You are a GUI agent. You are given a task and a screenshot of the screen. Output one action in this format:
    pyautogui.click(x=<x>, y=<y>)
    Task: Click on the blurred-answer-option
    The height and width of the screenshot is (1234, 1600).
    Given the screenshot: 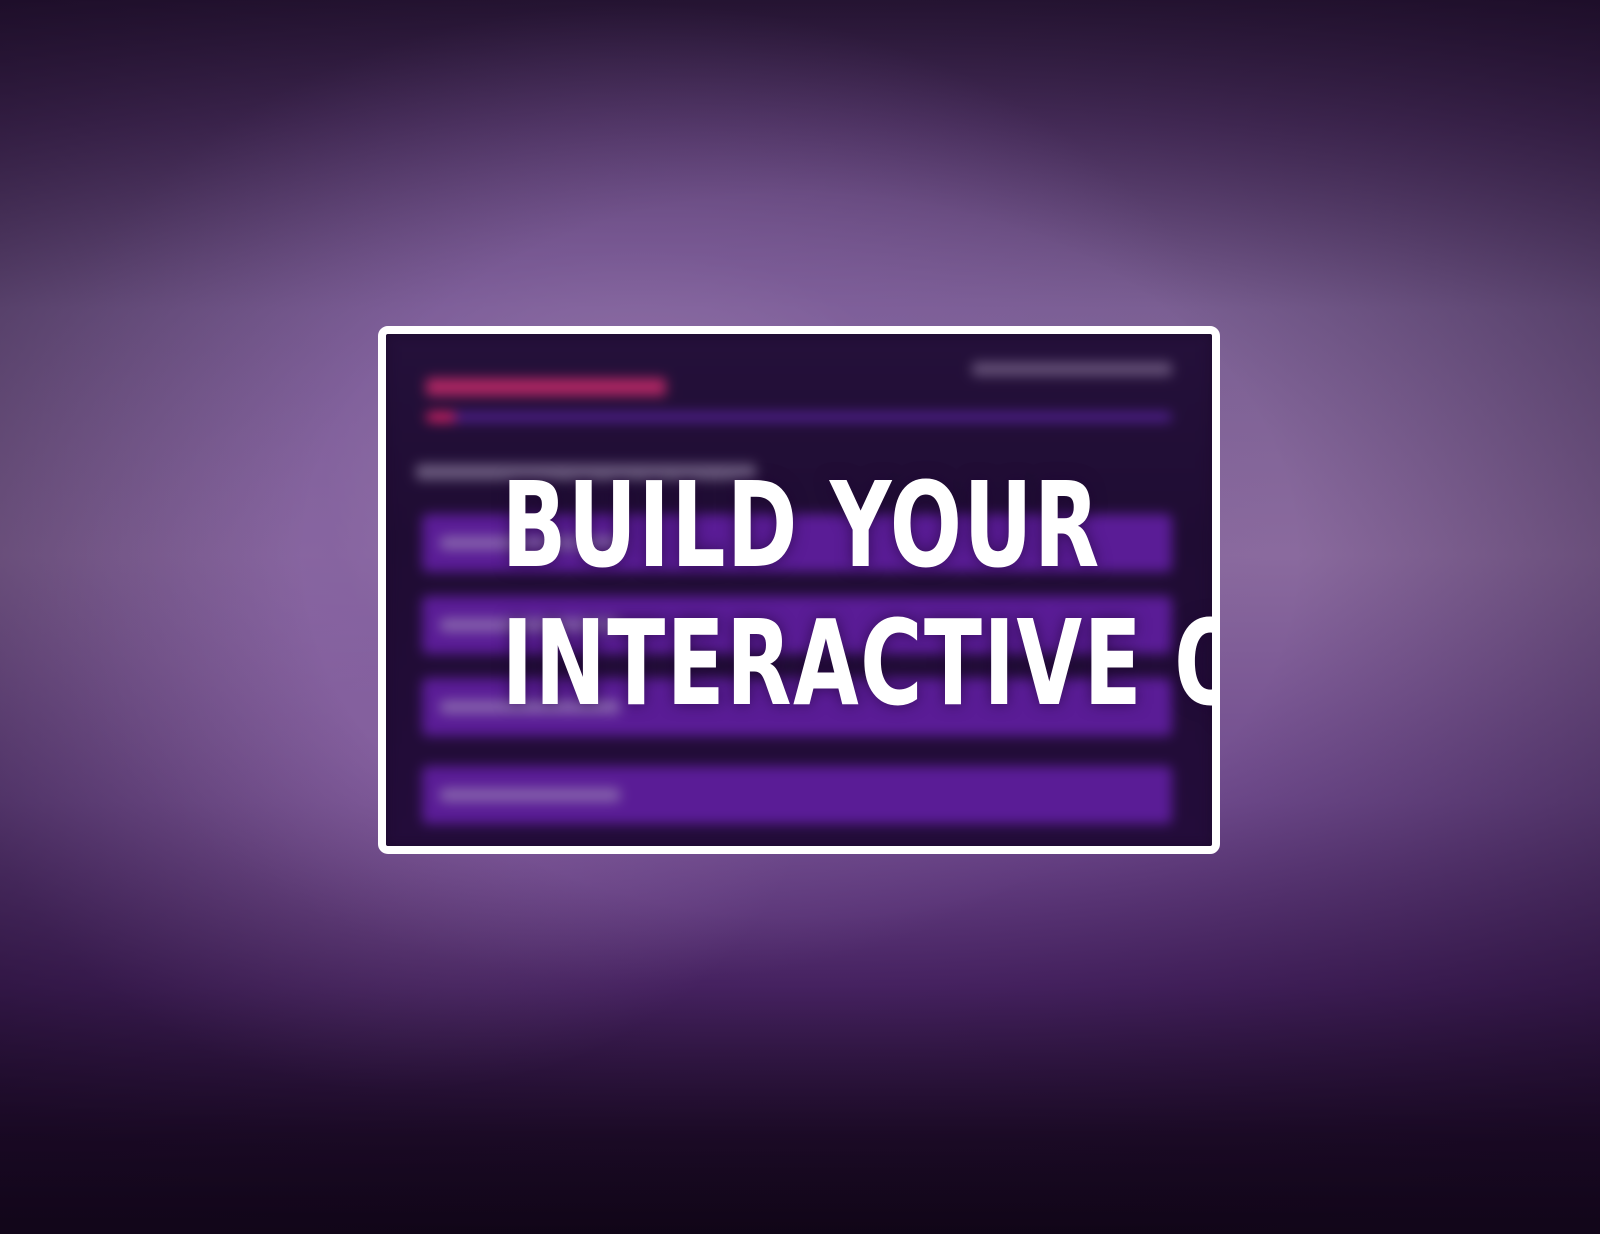 What is the action you would take?
    pyautogui.click(x=797, y=795)
    